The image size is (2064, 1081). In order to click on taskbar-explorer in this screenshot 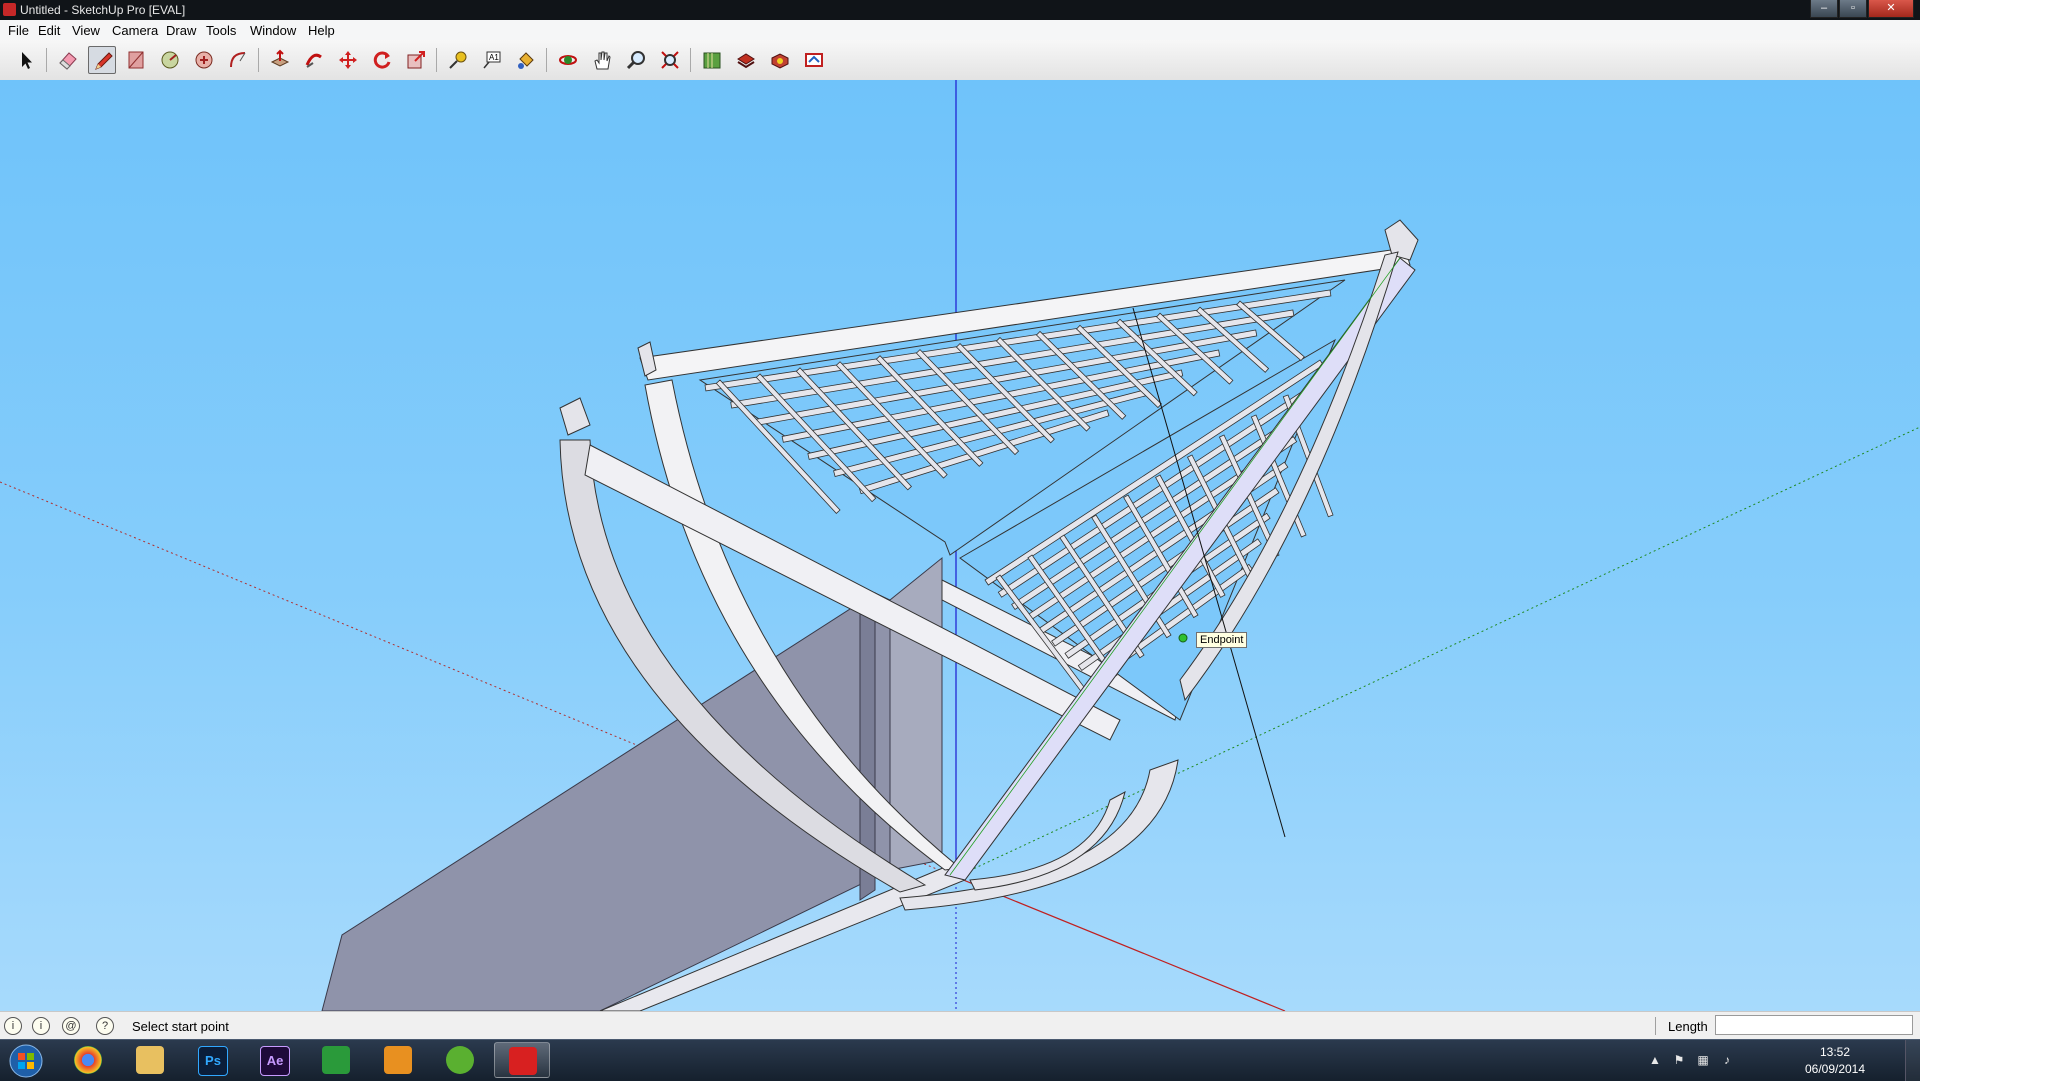, I will do `click(150, 1060)`.